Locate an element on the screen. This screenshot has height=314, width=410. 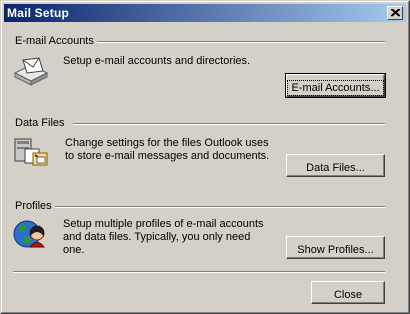
email-accounts-divider is located at coordinates (241, 42).